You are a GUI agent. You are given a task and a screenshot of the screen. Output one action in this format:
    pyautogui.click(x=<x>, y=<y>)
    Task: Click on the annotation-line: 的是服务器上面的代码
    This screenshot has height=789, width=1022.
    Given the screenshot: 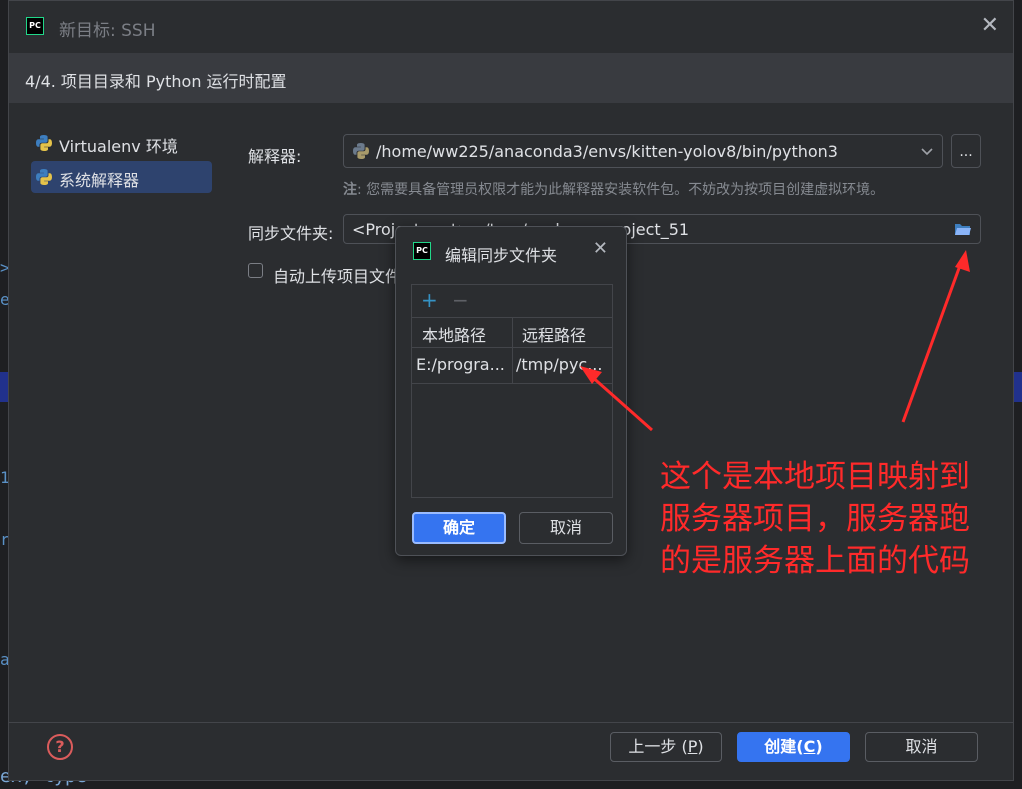 What is the action you would take?
    pyautogui.click(x=815, y=561)
    